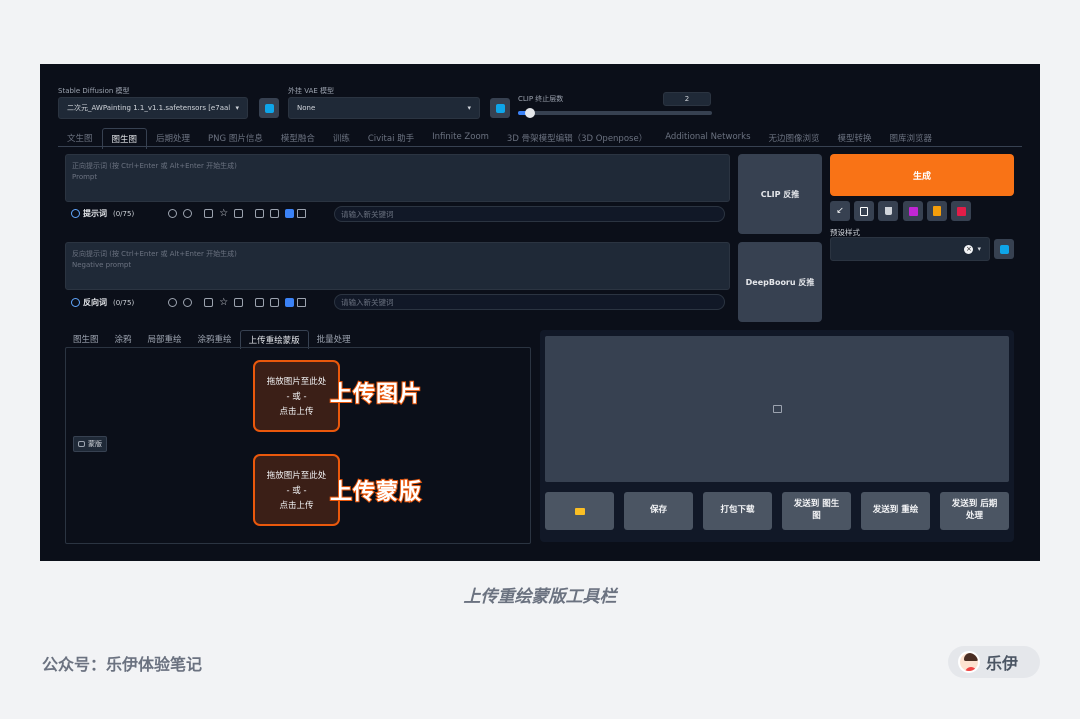  I want to click on vae-dropdown: None ▾, so click(384, 108).